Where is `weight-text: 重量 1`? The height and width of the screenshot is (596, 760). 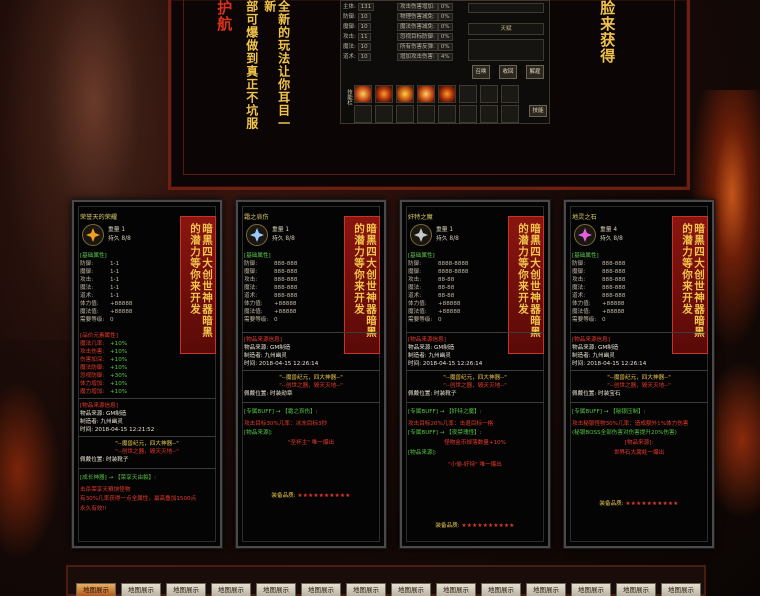
weight-text: 重量 1 is located at coordinates (117, 230).